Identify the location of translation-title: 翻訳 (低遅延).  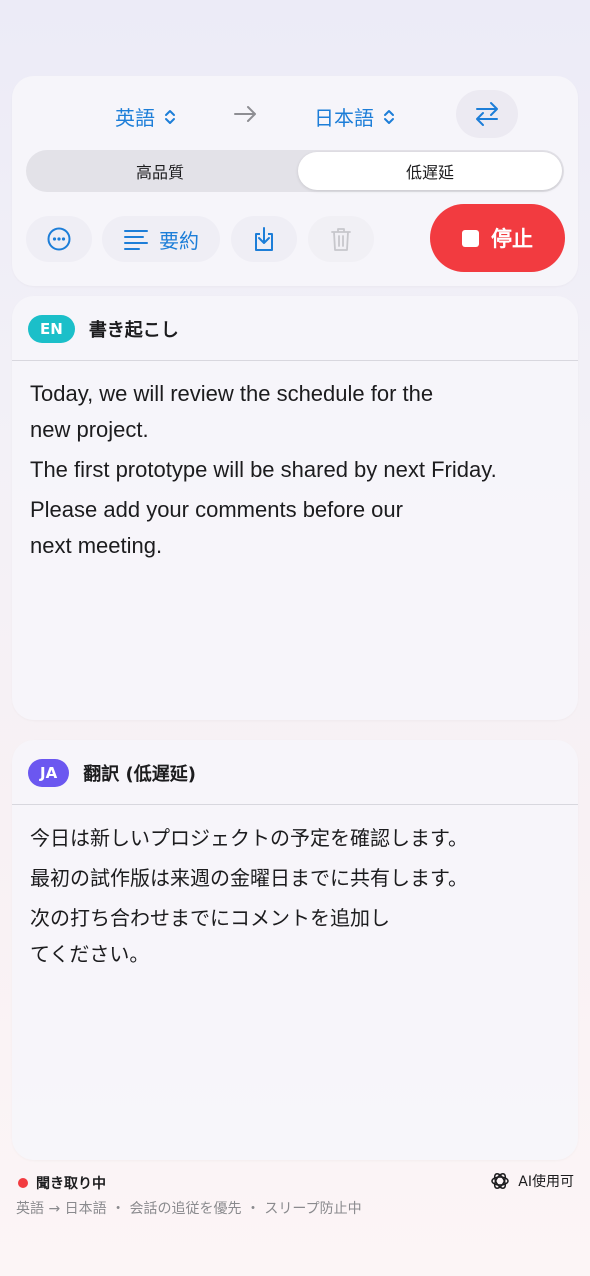
(139, 774).